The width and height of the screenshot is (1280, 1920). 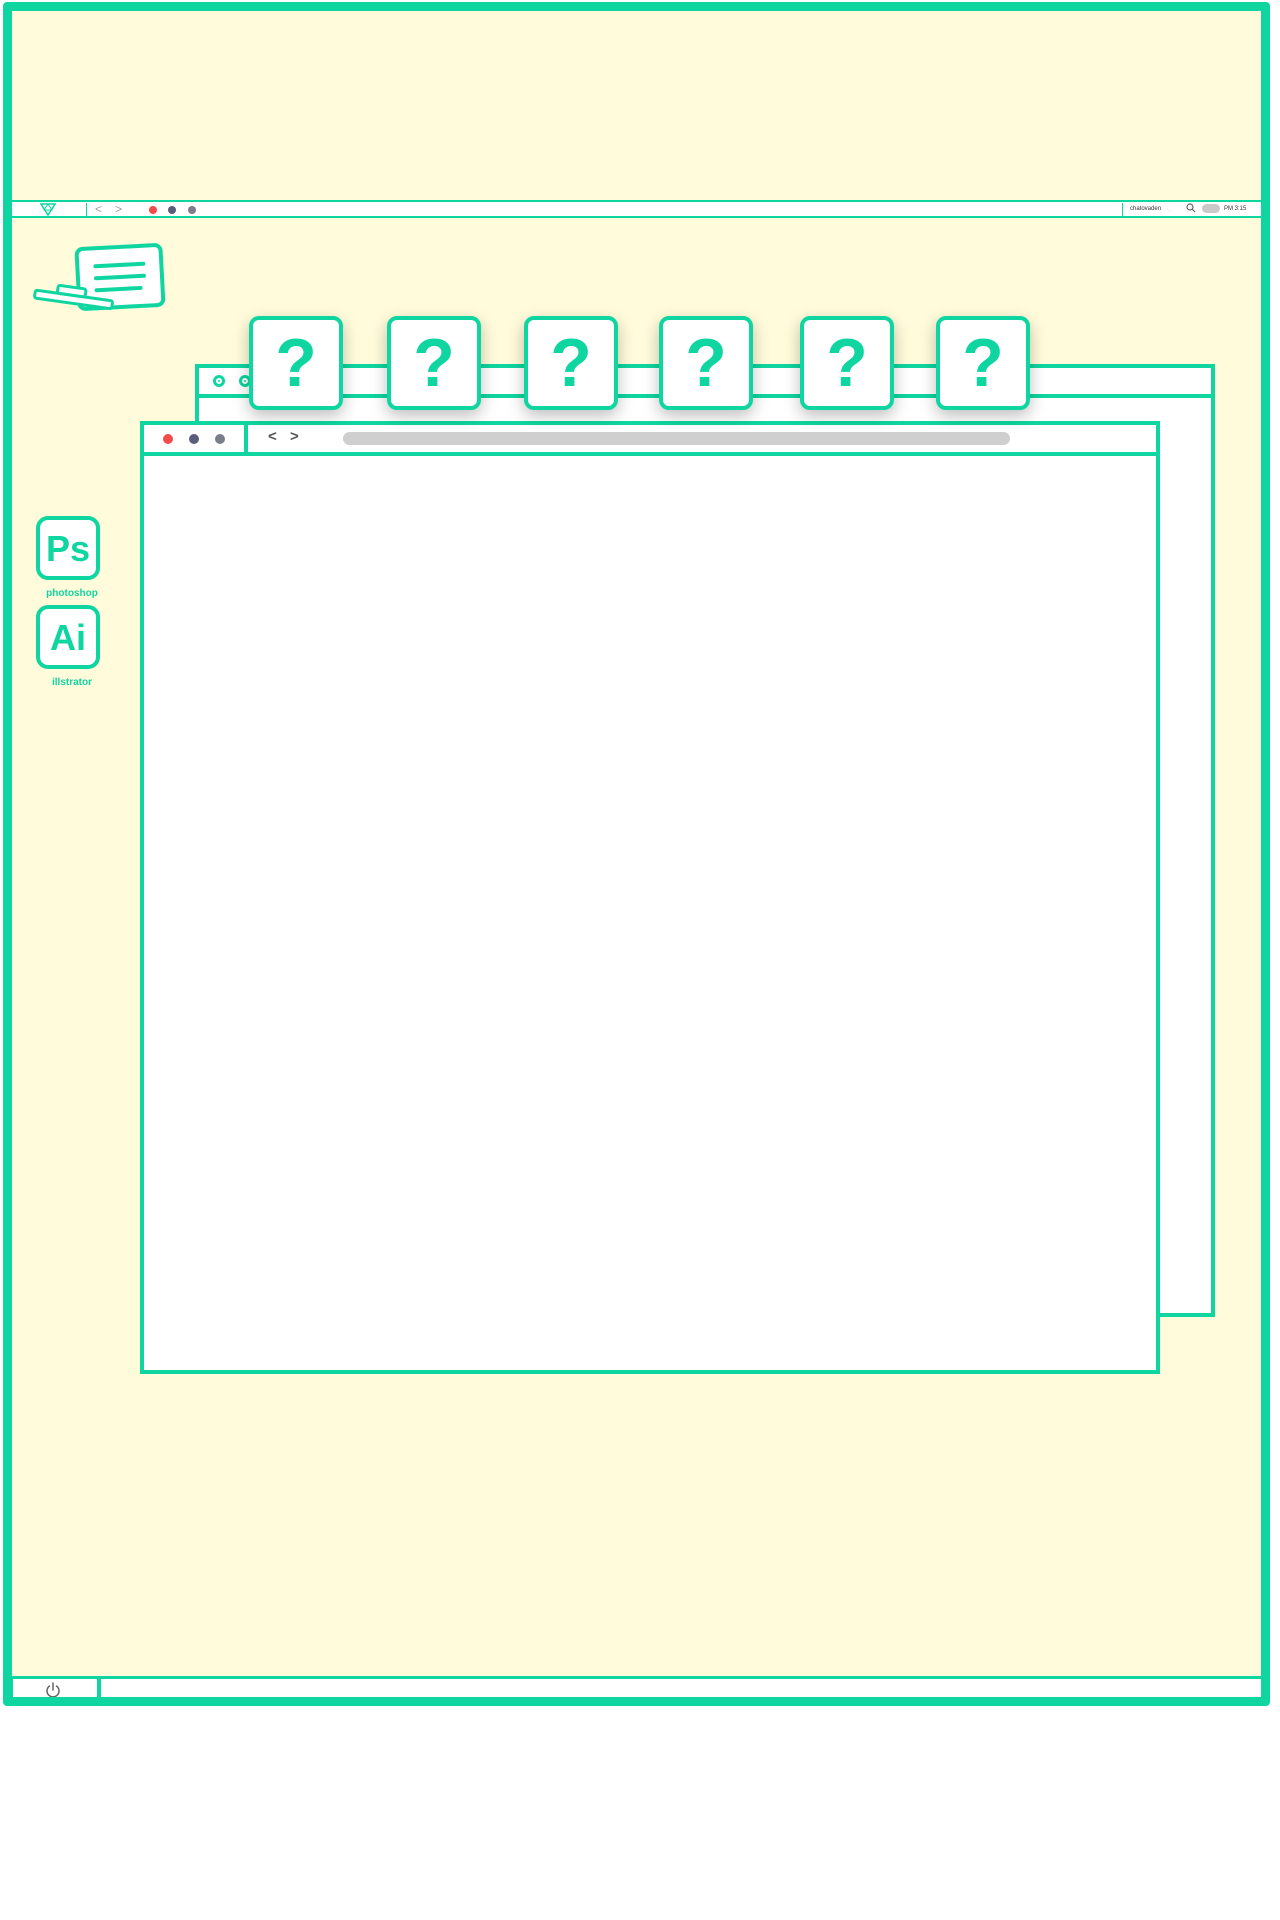 I want to click on front-window-titlebar: < >, so click(x=650, y=440).